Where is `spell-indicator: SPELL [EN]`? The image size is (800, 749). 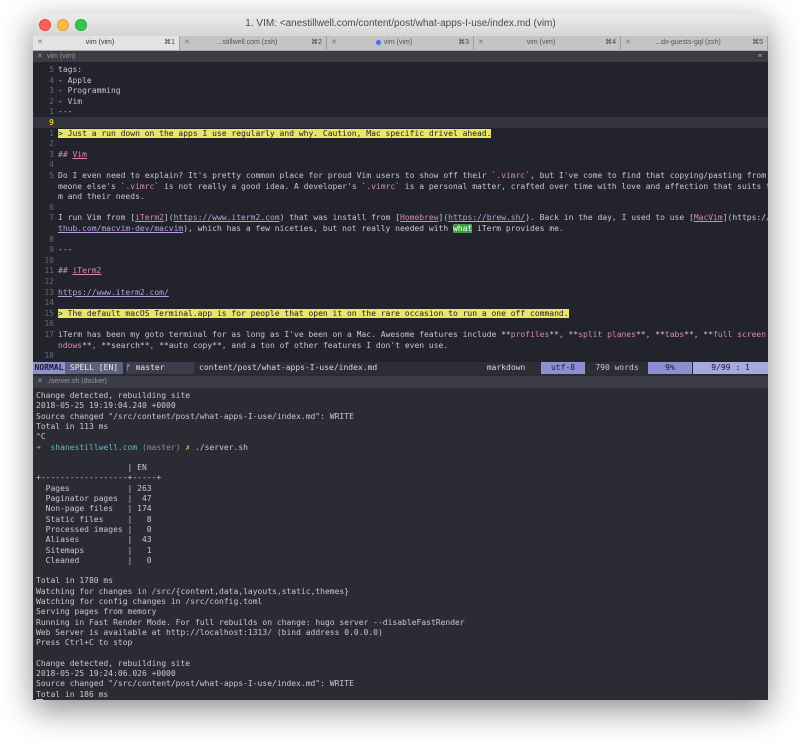
spell-indicator: SPELL [EN] is located at coordinates (94, 368).